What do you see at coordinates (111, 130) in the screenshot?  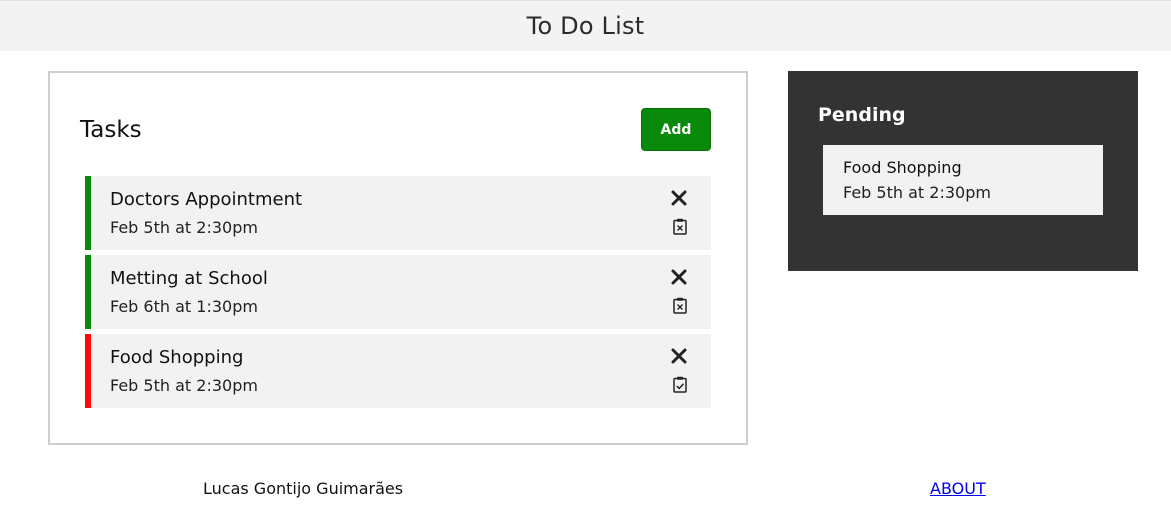 I see `tasks-title: Tasks` at bounding box center [111, 130].